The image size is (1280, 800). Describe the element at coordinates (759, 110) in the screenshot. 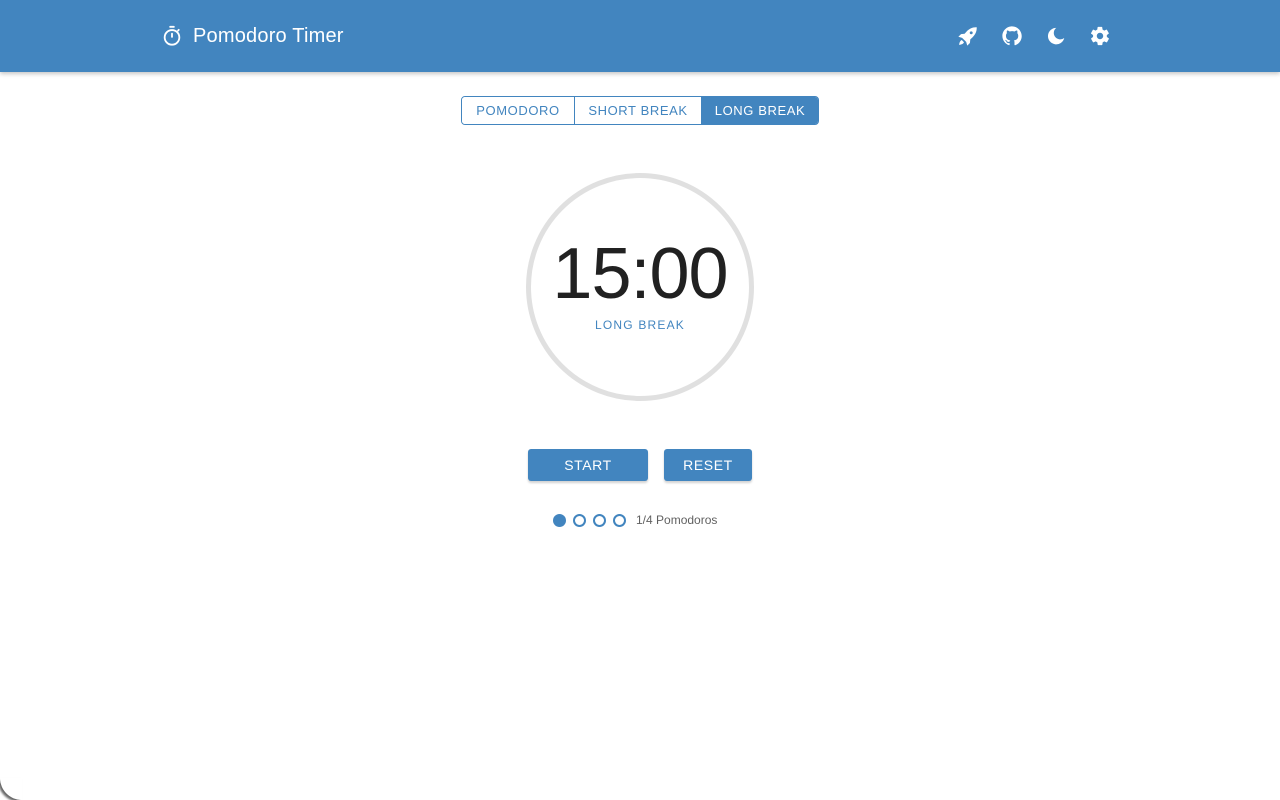

I see `tab-long-break: LONG BREAK` at that location.